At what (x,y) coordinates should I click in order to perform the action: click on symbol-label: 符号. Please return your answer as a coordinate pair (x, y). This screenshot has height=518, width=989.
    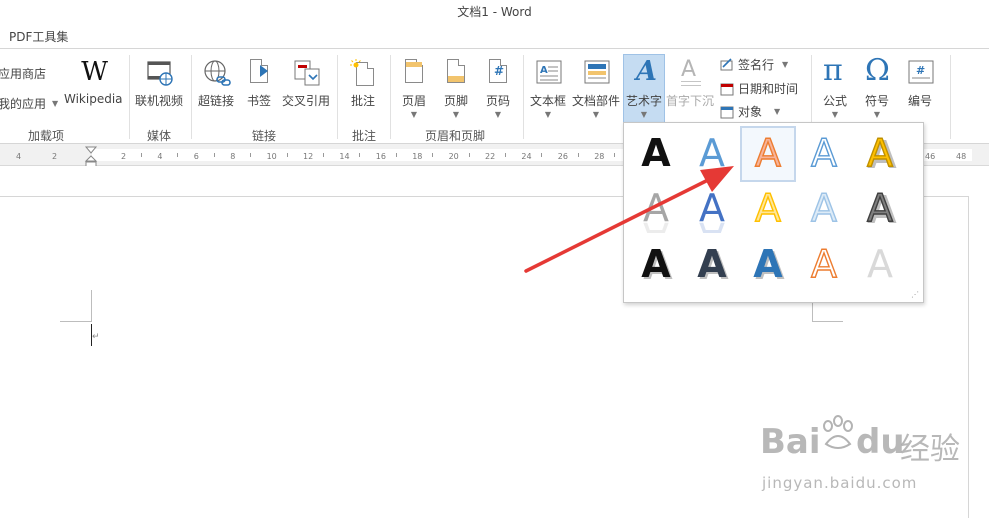
    Looking at the image, I should click on (876, 101).